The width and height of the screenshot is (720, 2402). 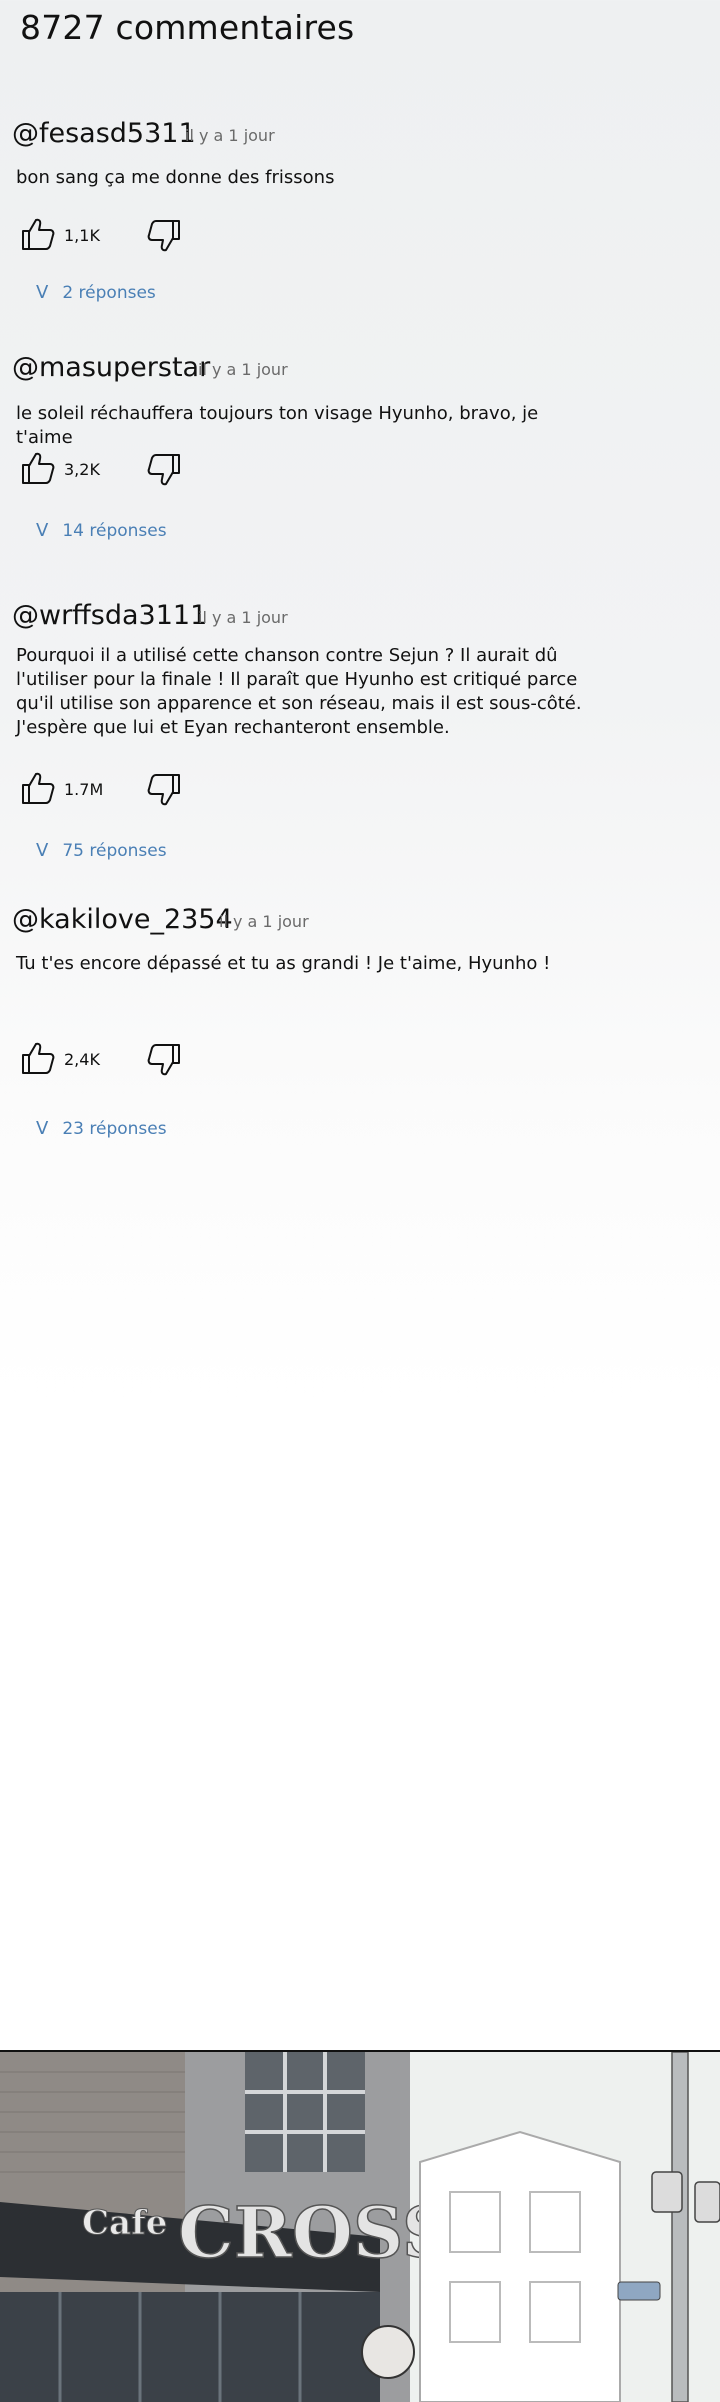 I want to click on comment-actions: 1,1K, so click(x=120, y=236).